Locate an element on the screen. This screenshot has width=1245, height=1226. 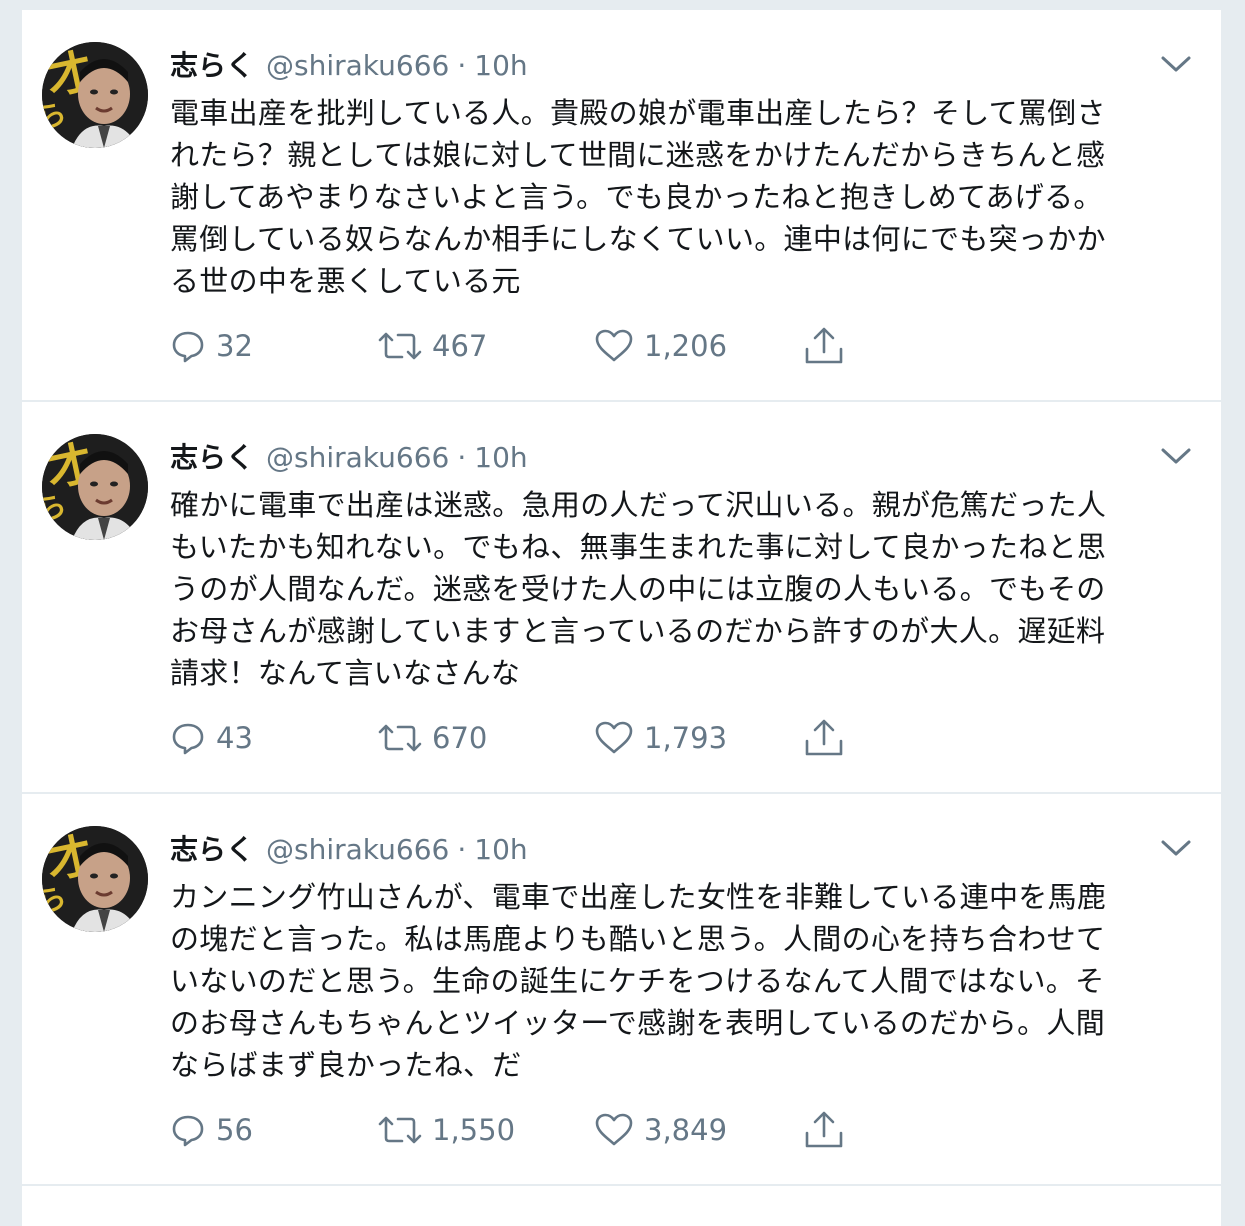
retweet-button: 1,550 is located at coordinates (446, 1130).